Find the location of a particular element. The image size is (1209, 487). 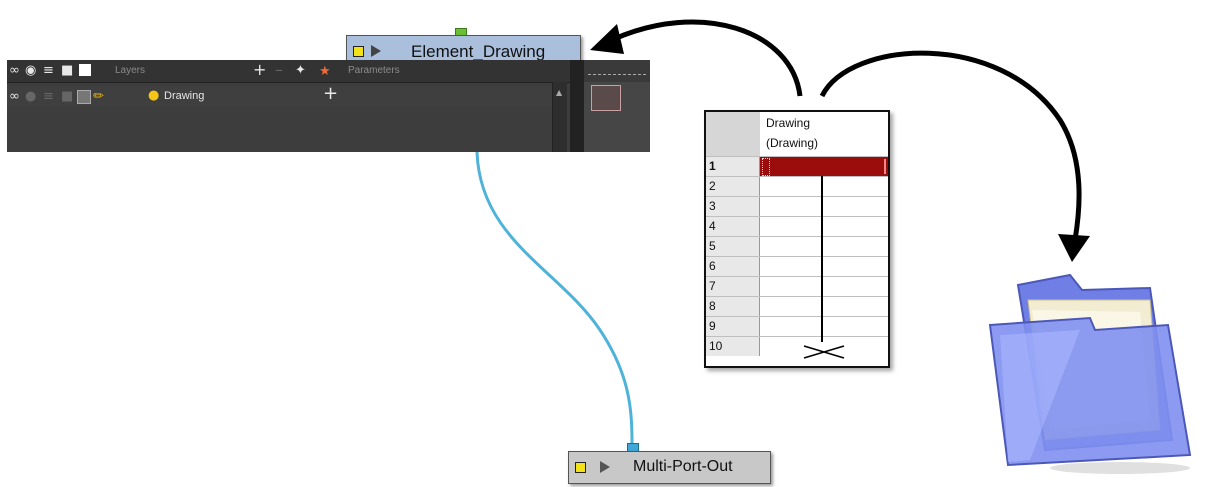

drawing-layer-icon: ● is located at coordinates (154, 95).